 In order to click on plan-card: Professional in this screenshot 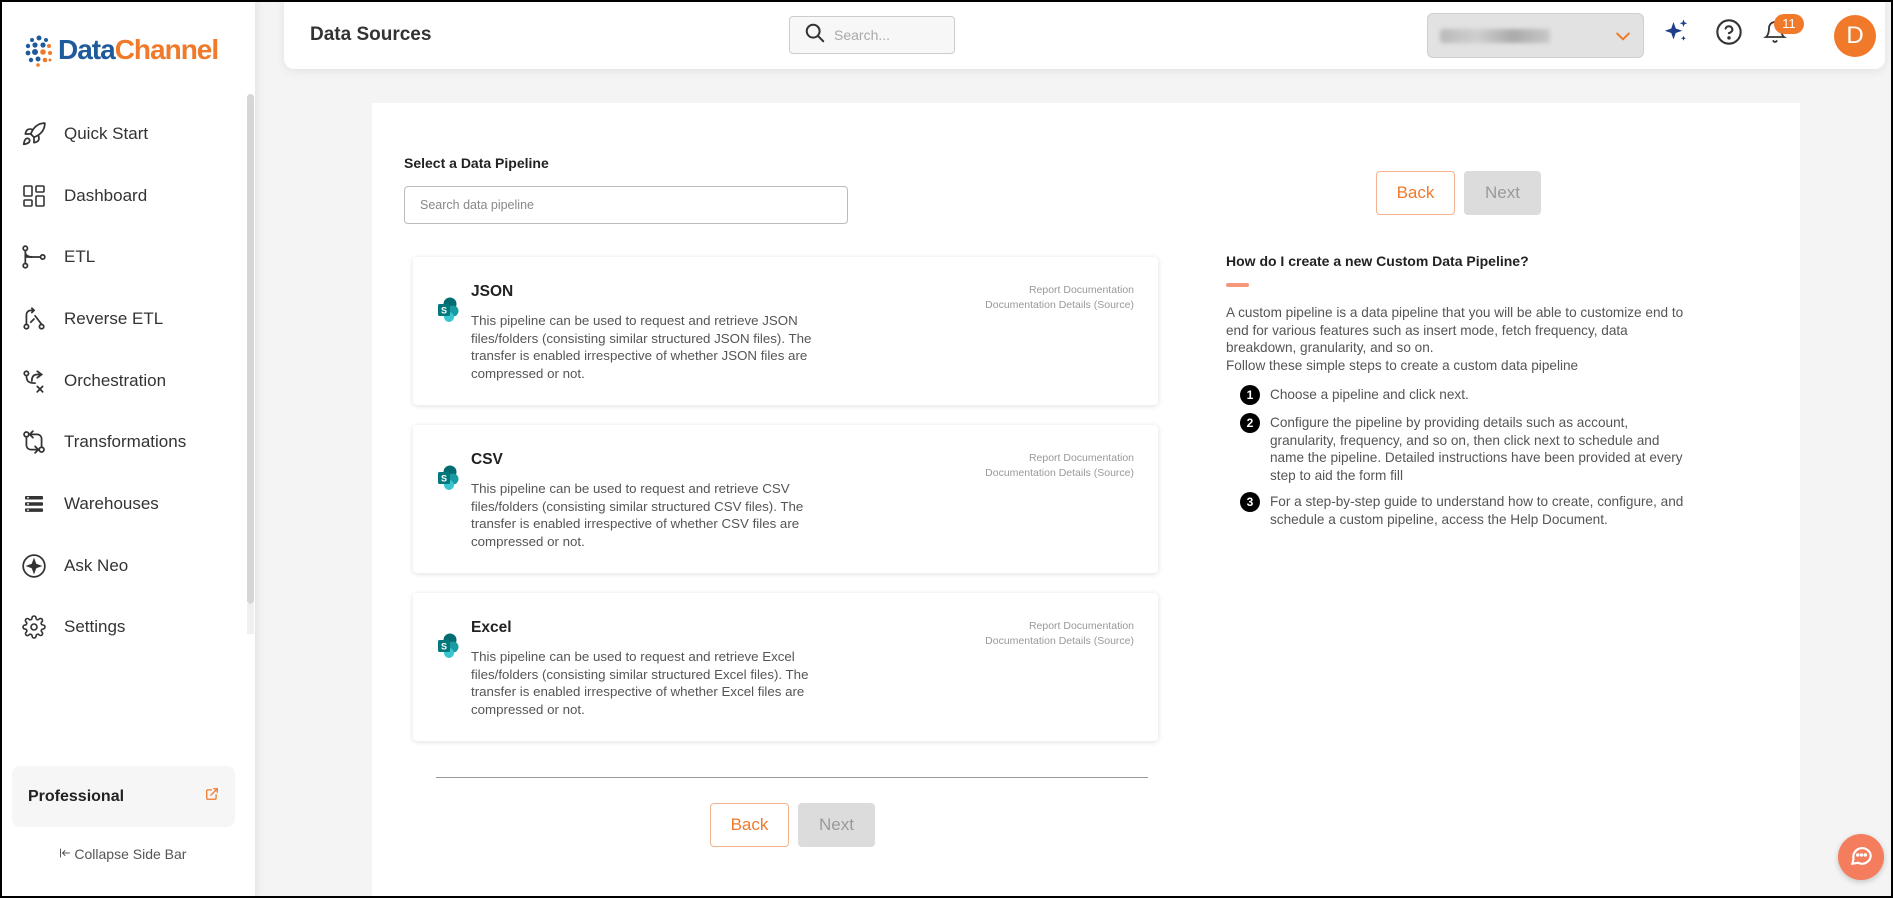, I will do `click(123, 796)`.